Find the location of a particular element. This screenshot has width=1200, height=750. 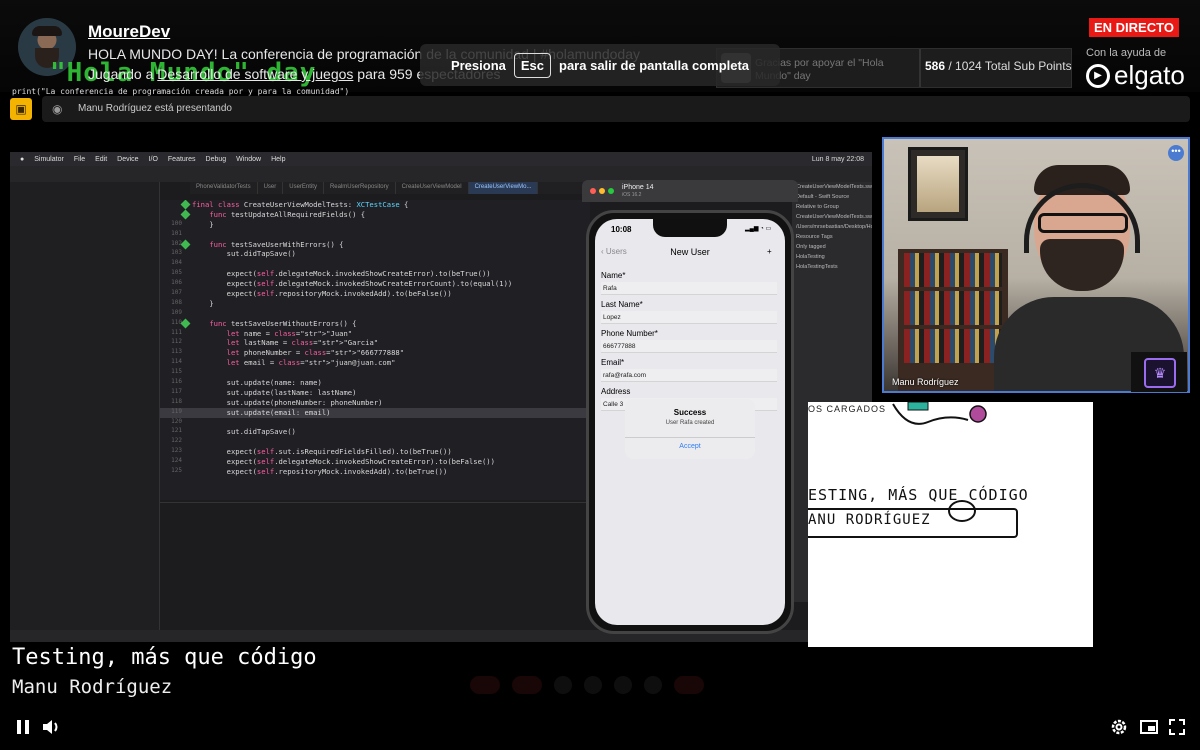

channel-name-link: MoureDev is located at coordinates (129, 32).